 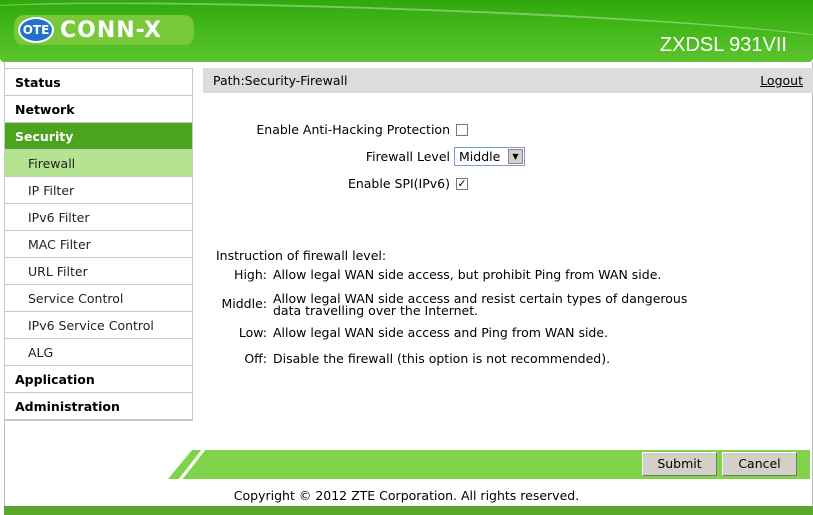 I want to click on firewall-level-row: Firewall Level Middle ▼, so click(x=508, y=157).